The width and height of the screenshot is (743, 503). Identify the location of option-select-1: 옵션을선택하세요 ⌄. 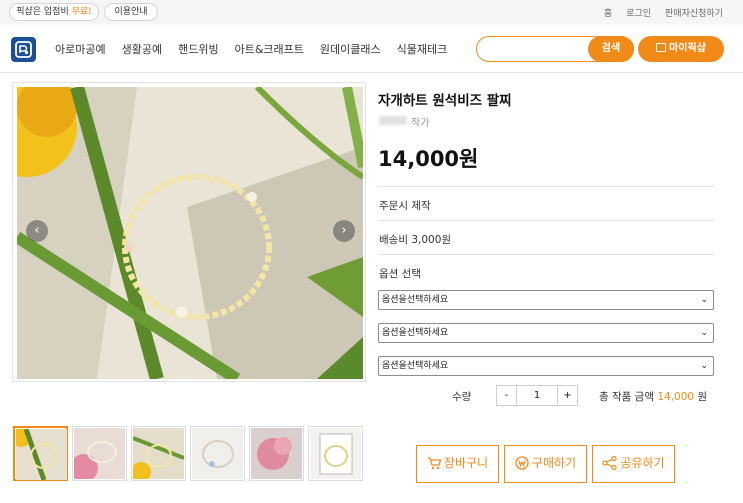
(546, 300).